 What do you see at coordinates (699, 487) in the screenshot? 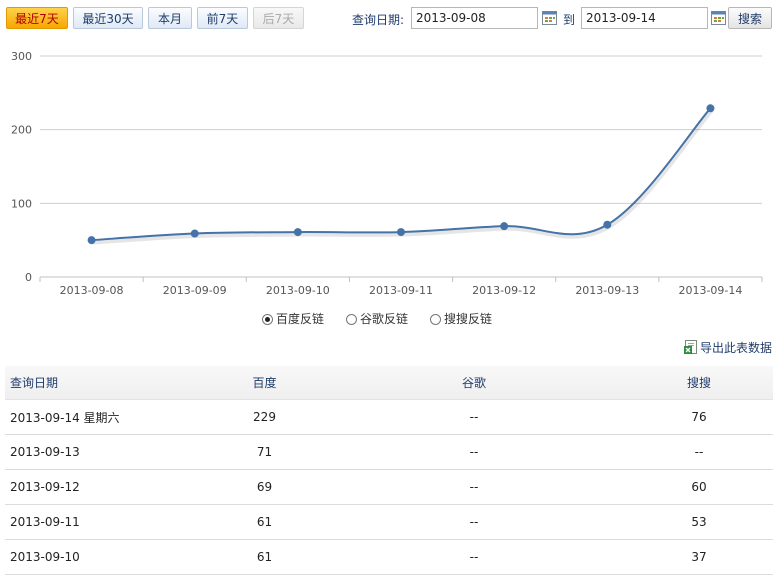
I see `cell-soso: 60` at bounding box center [699, 487].